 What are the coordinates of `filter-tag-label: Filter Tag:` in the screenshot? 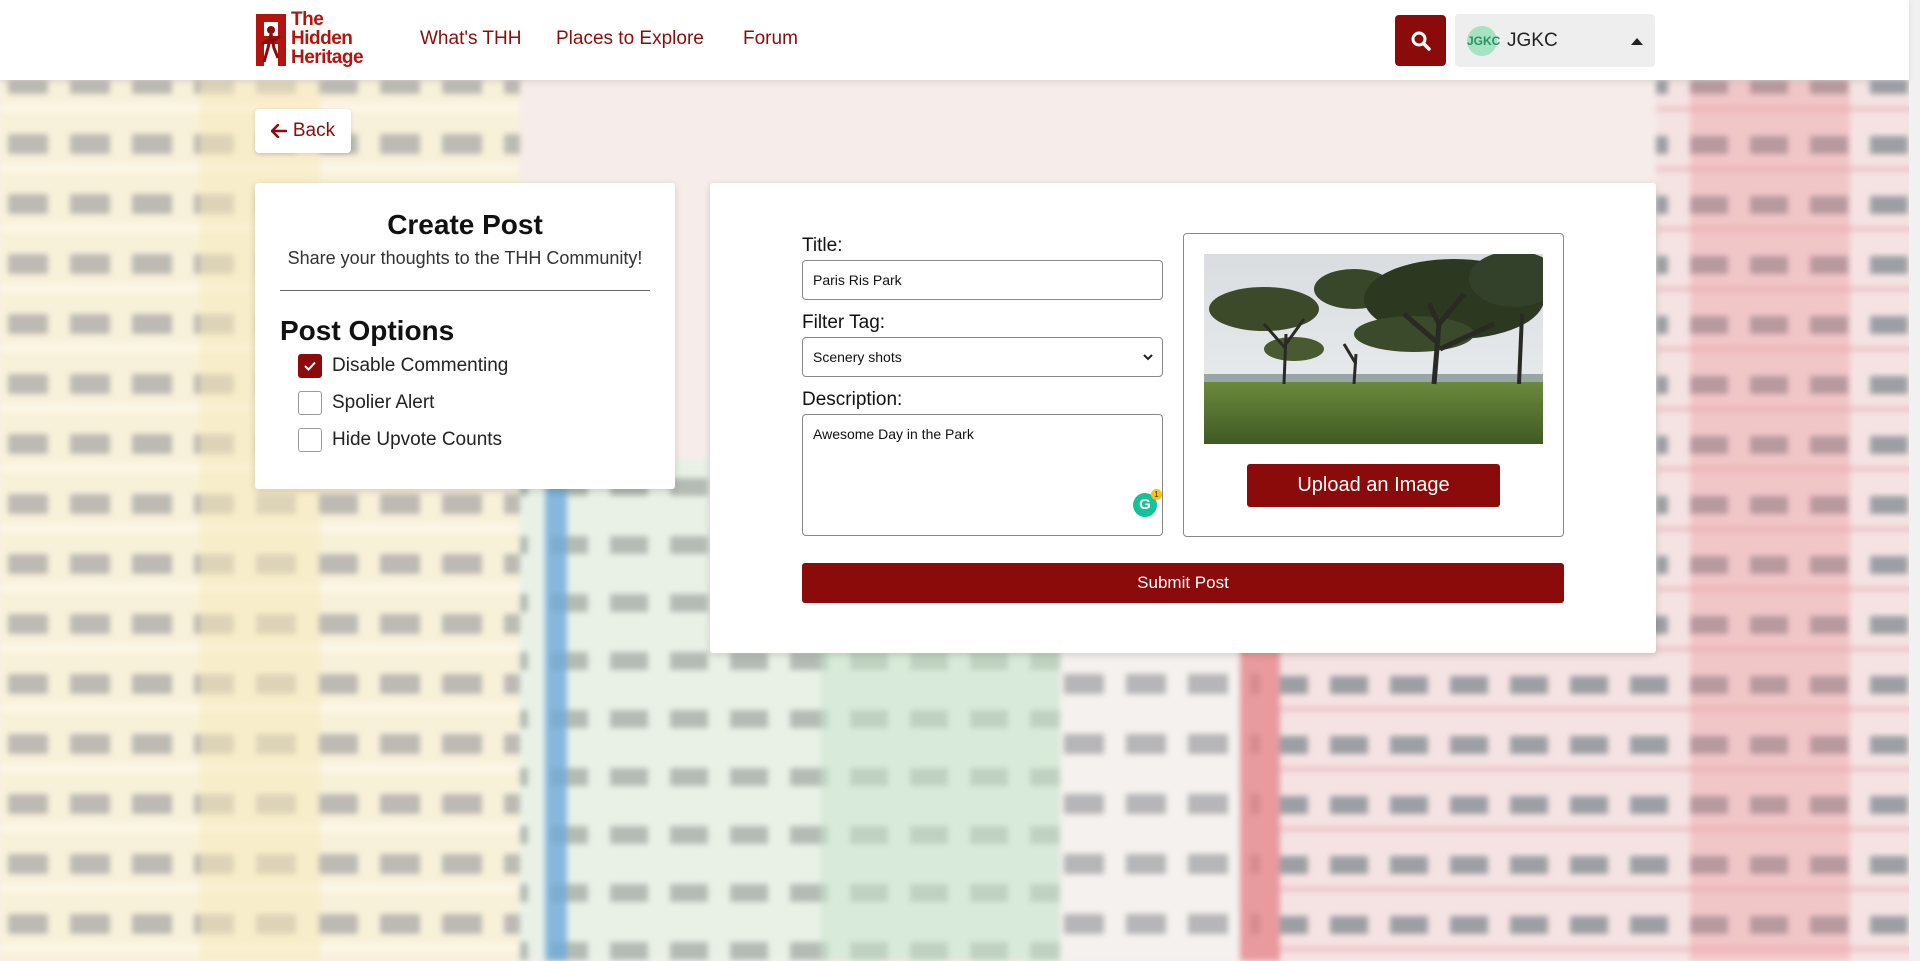 It's located at (844, 322).